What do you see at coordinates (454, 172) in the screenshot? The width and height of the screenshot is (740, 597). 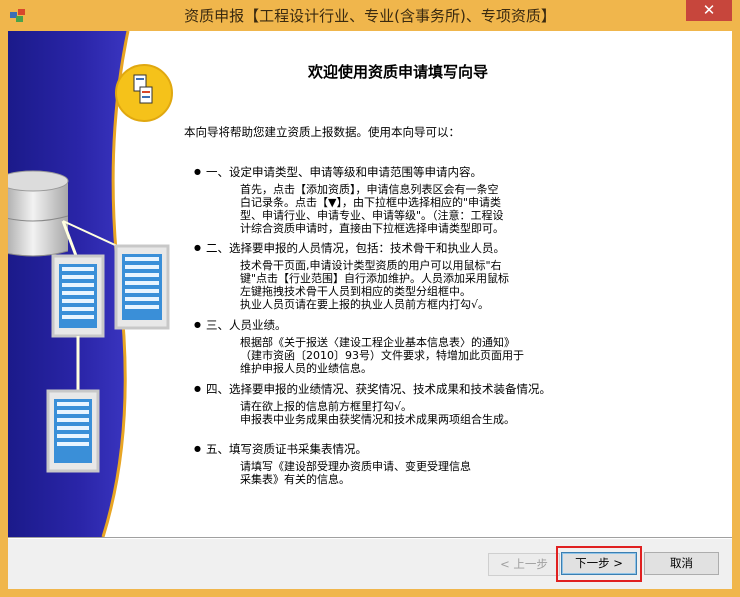 I see `item-title: 一、设定申请类型、申请等级和申请范围等申请内容。` at bounding box center [454, 172].